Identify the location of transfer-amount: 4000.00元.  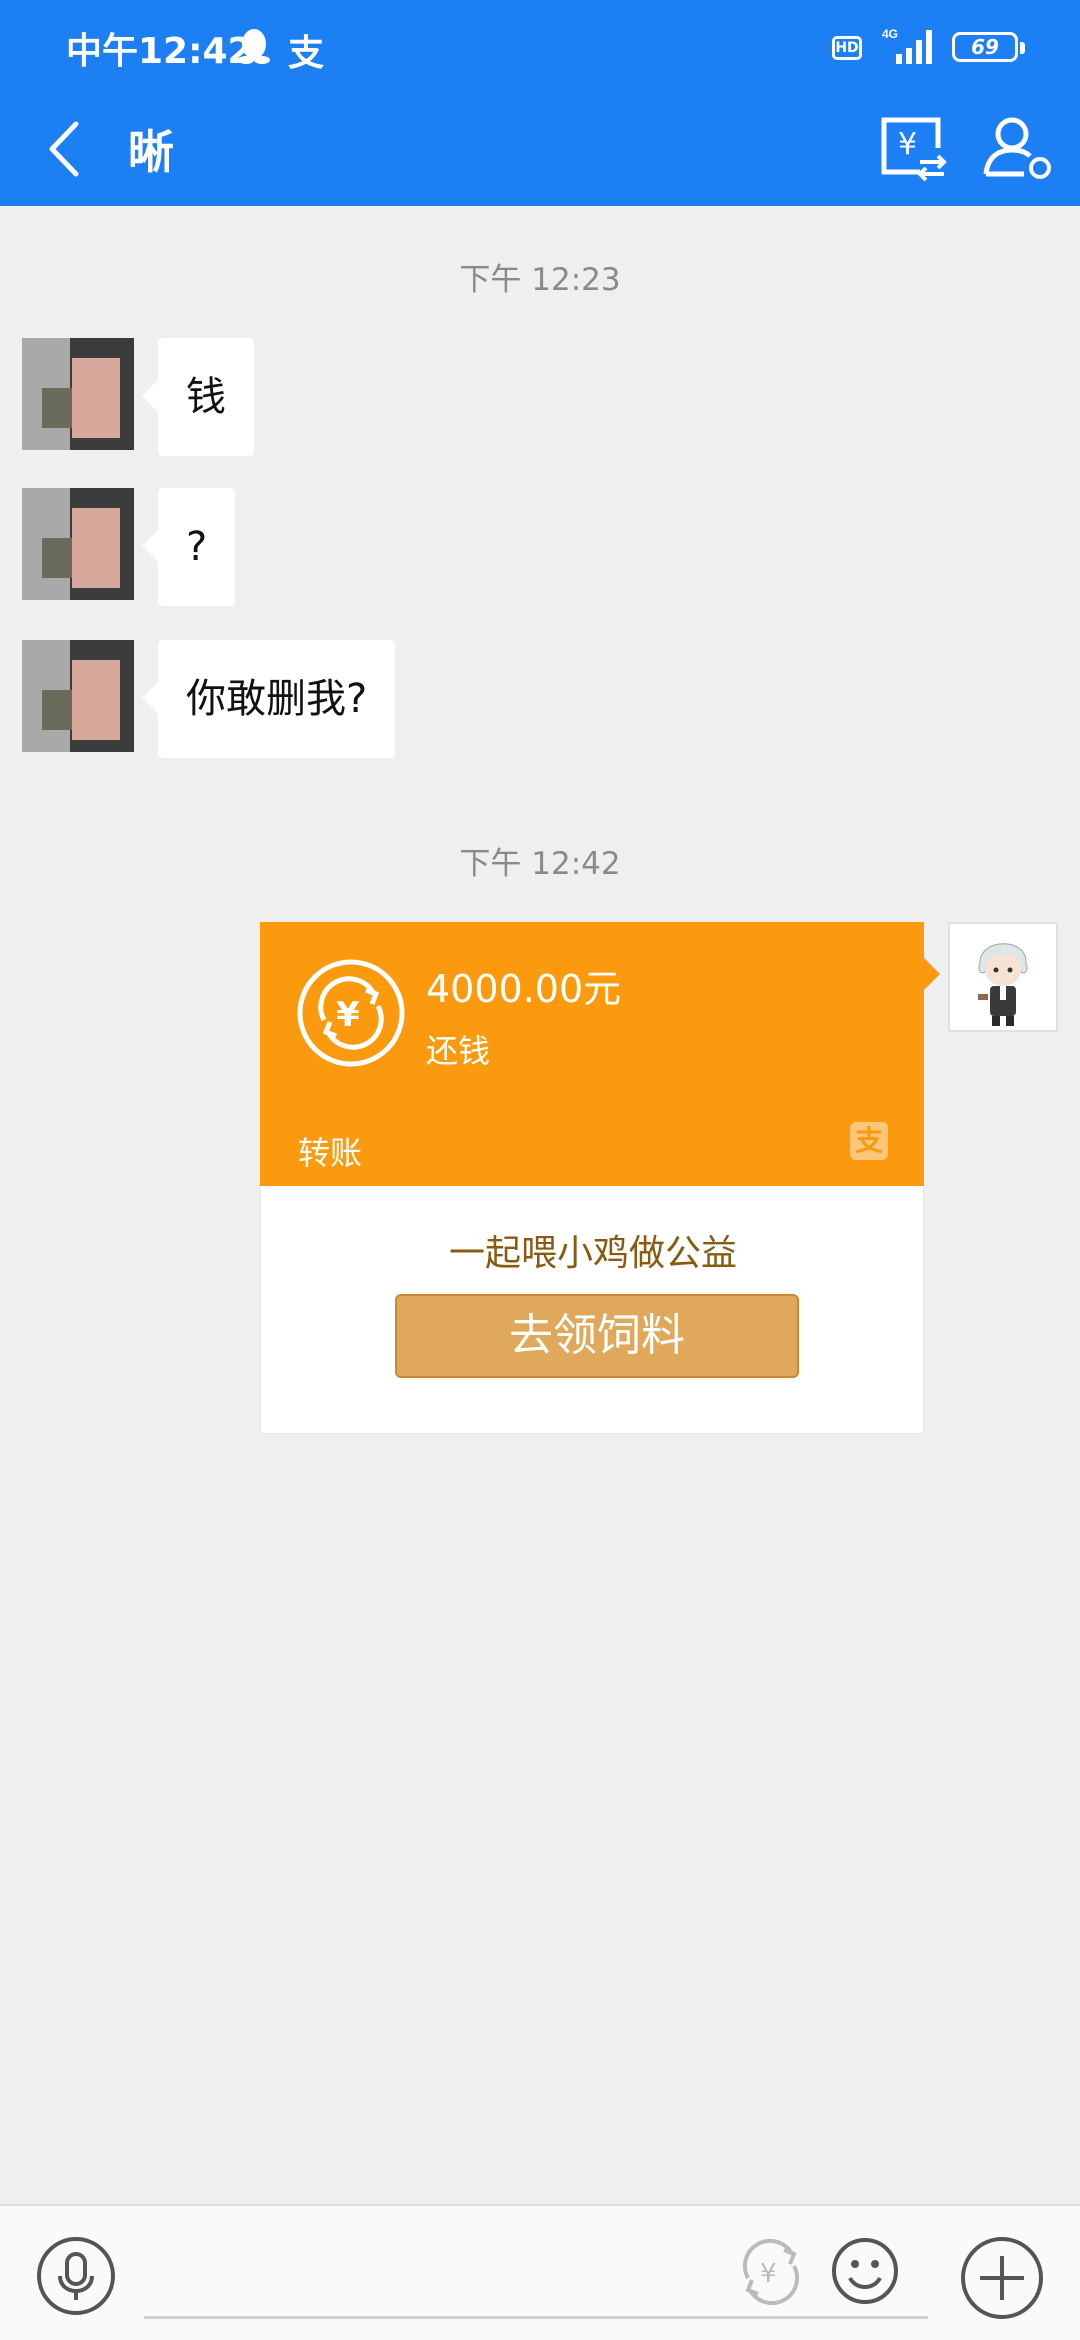
(524, 989).